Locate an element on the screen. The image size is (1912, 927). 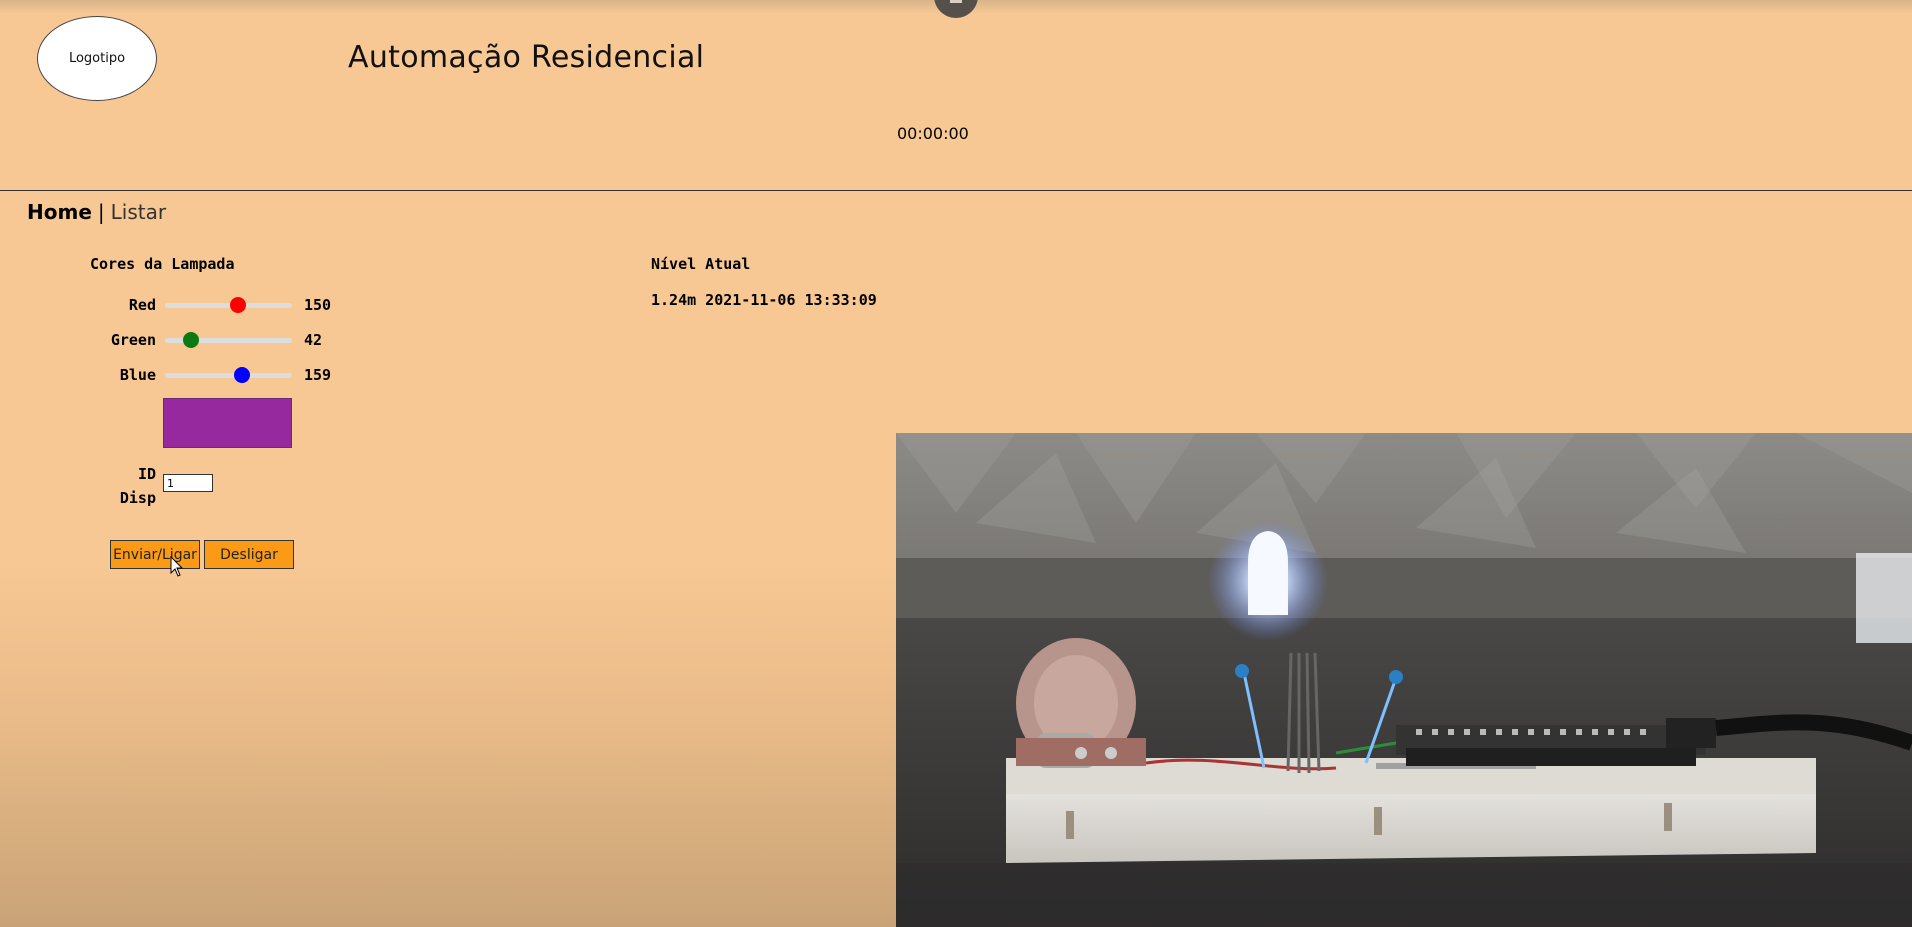
red-label: Red is located at coordinates (142, 305).